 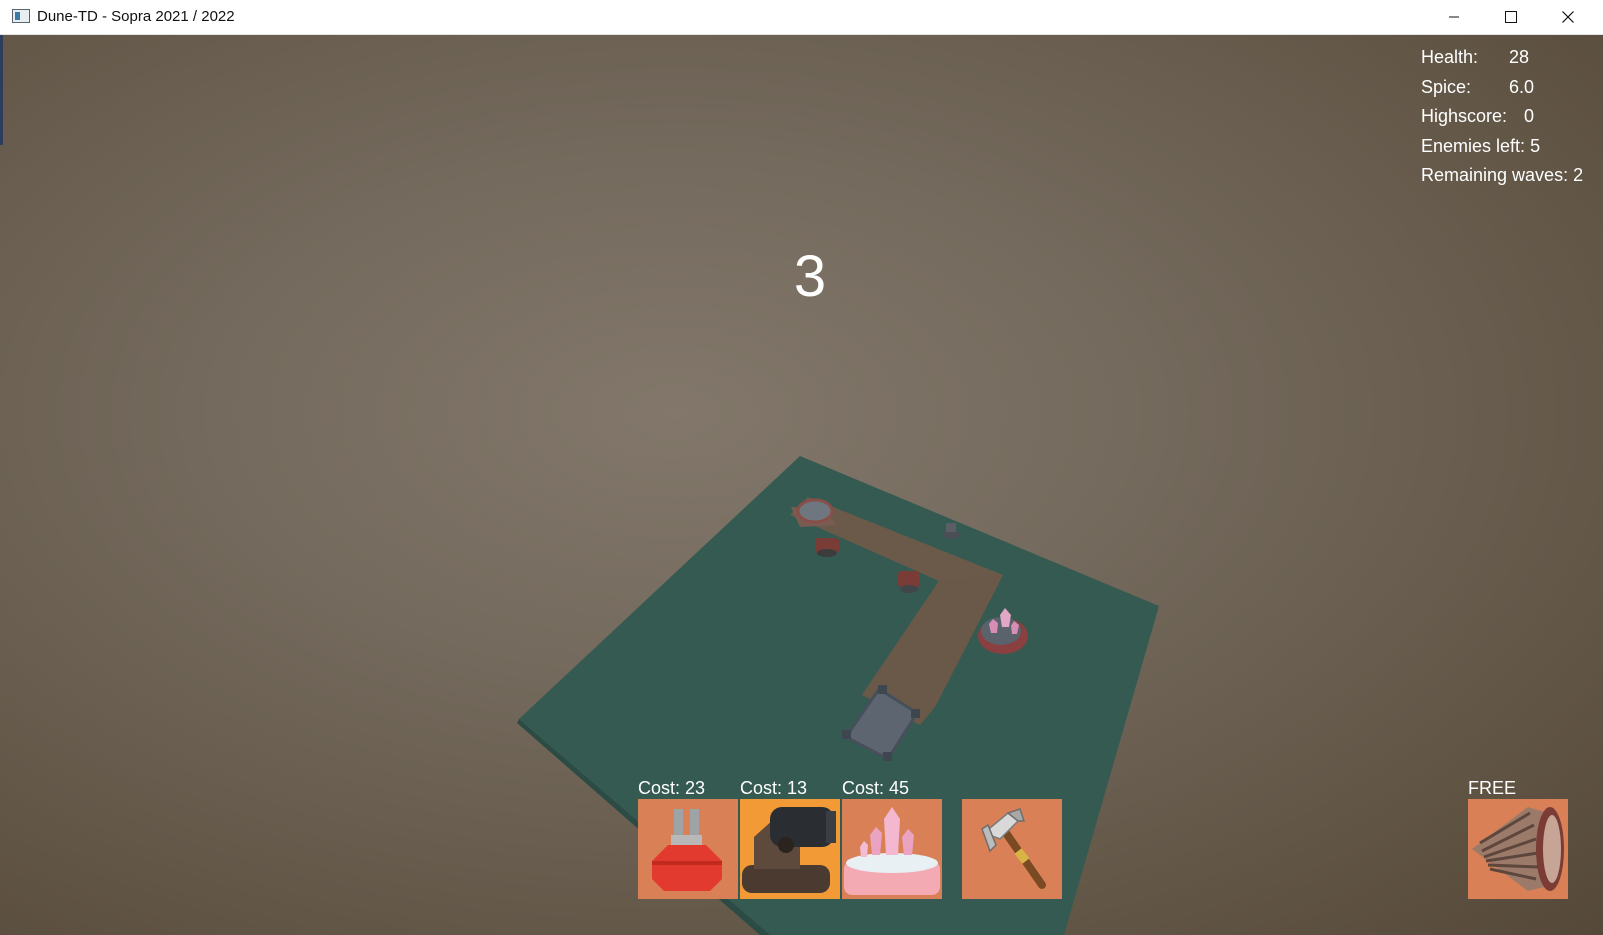 What do you see at coordinates (801, 17) in the screenshot?
I see `window-titlebar: Dune-TD - Sopra 2021 / 2022` at bounding box center [801, 17].